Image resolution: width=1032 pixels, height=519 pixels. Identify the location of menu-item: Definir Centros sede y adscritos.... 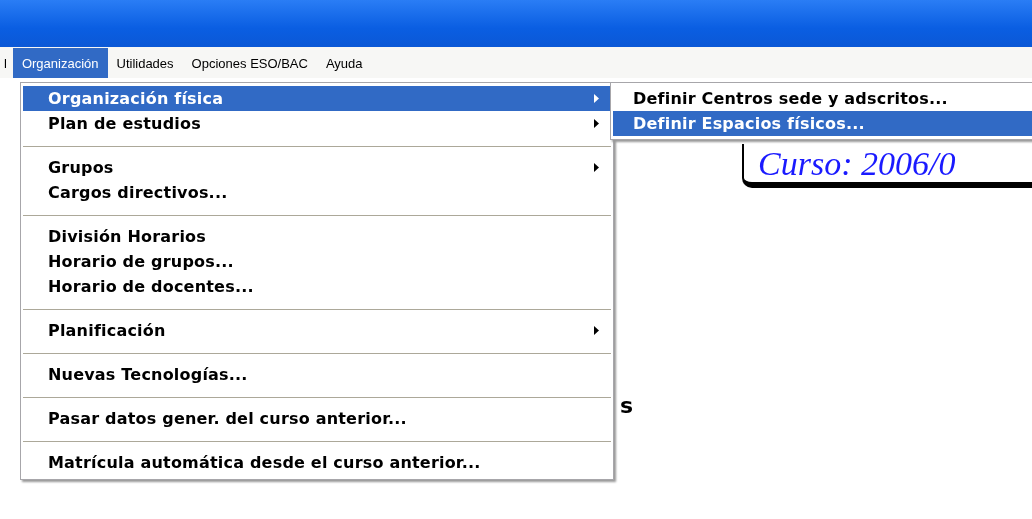
(822, 98).